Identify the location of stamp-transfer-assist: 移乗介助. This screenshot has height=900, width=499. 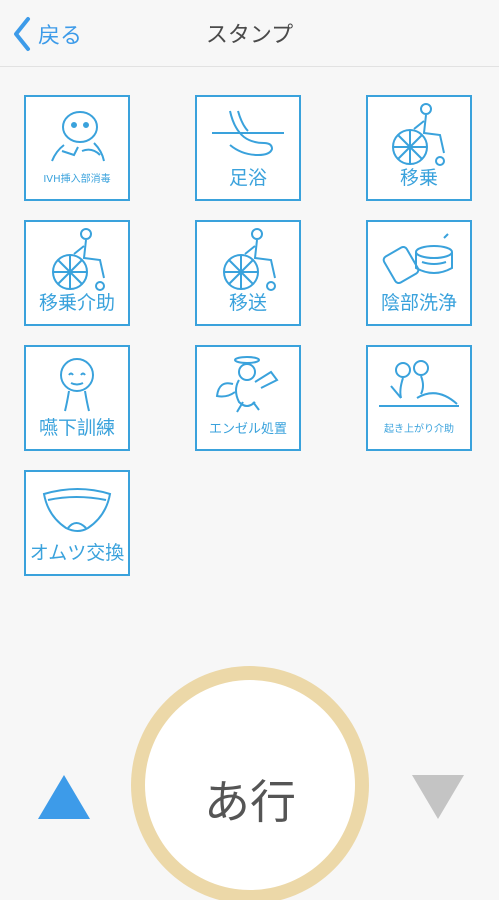
(77, 273).